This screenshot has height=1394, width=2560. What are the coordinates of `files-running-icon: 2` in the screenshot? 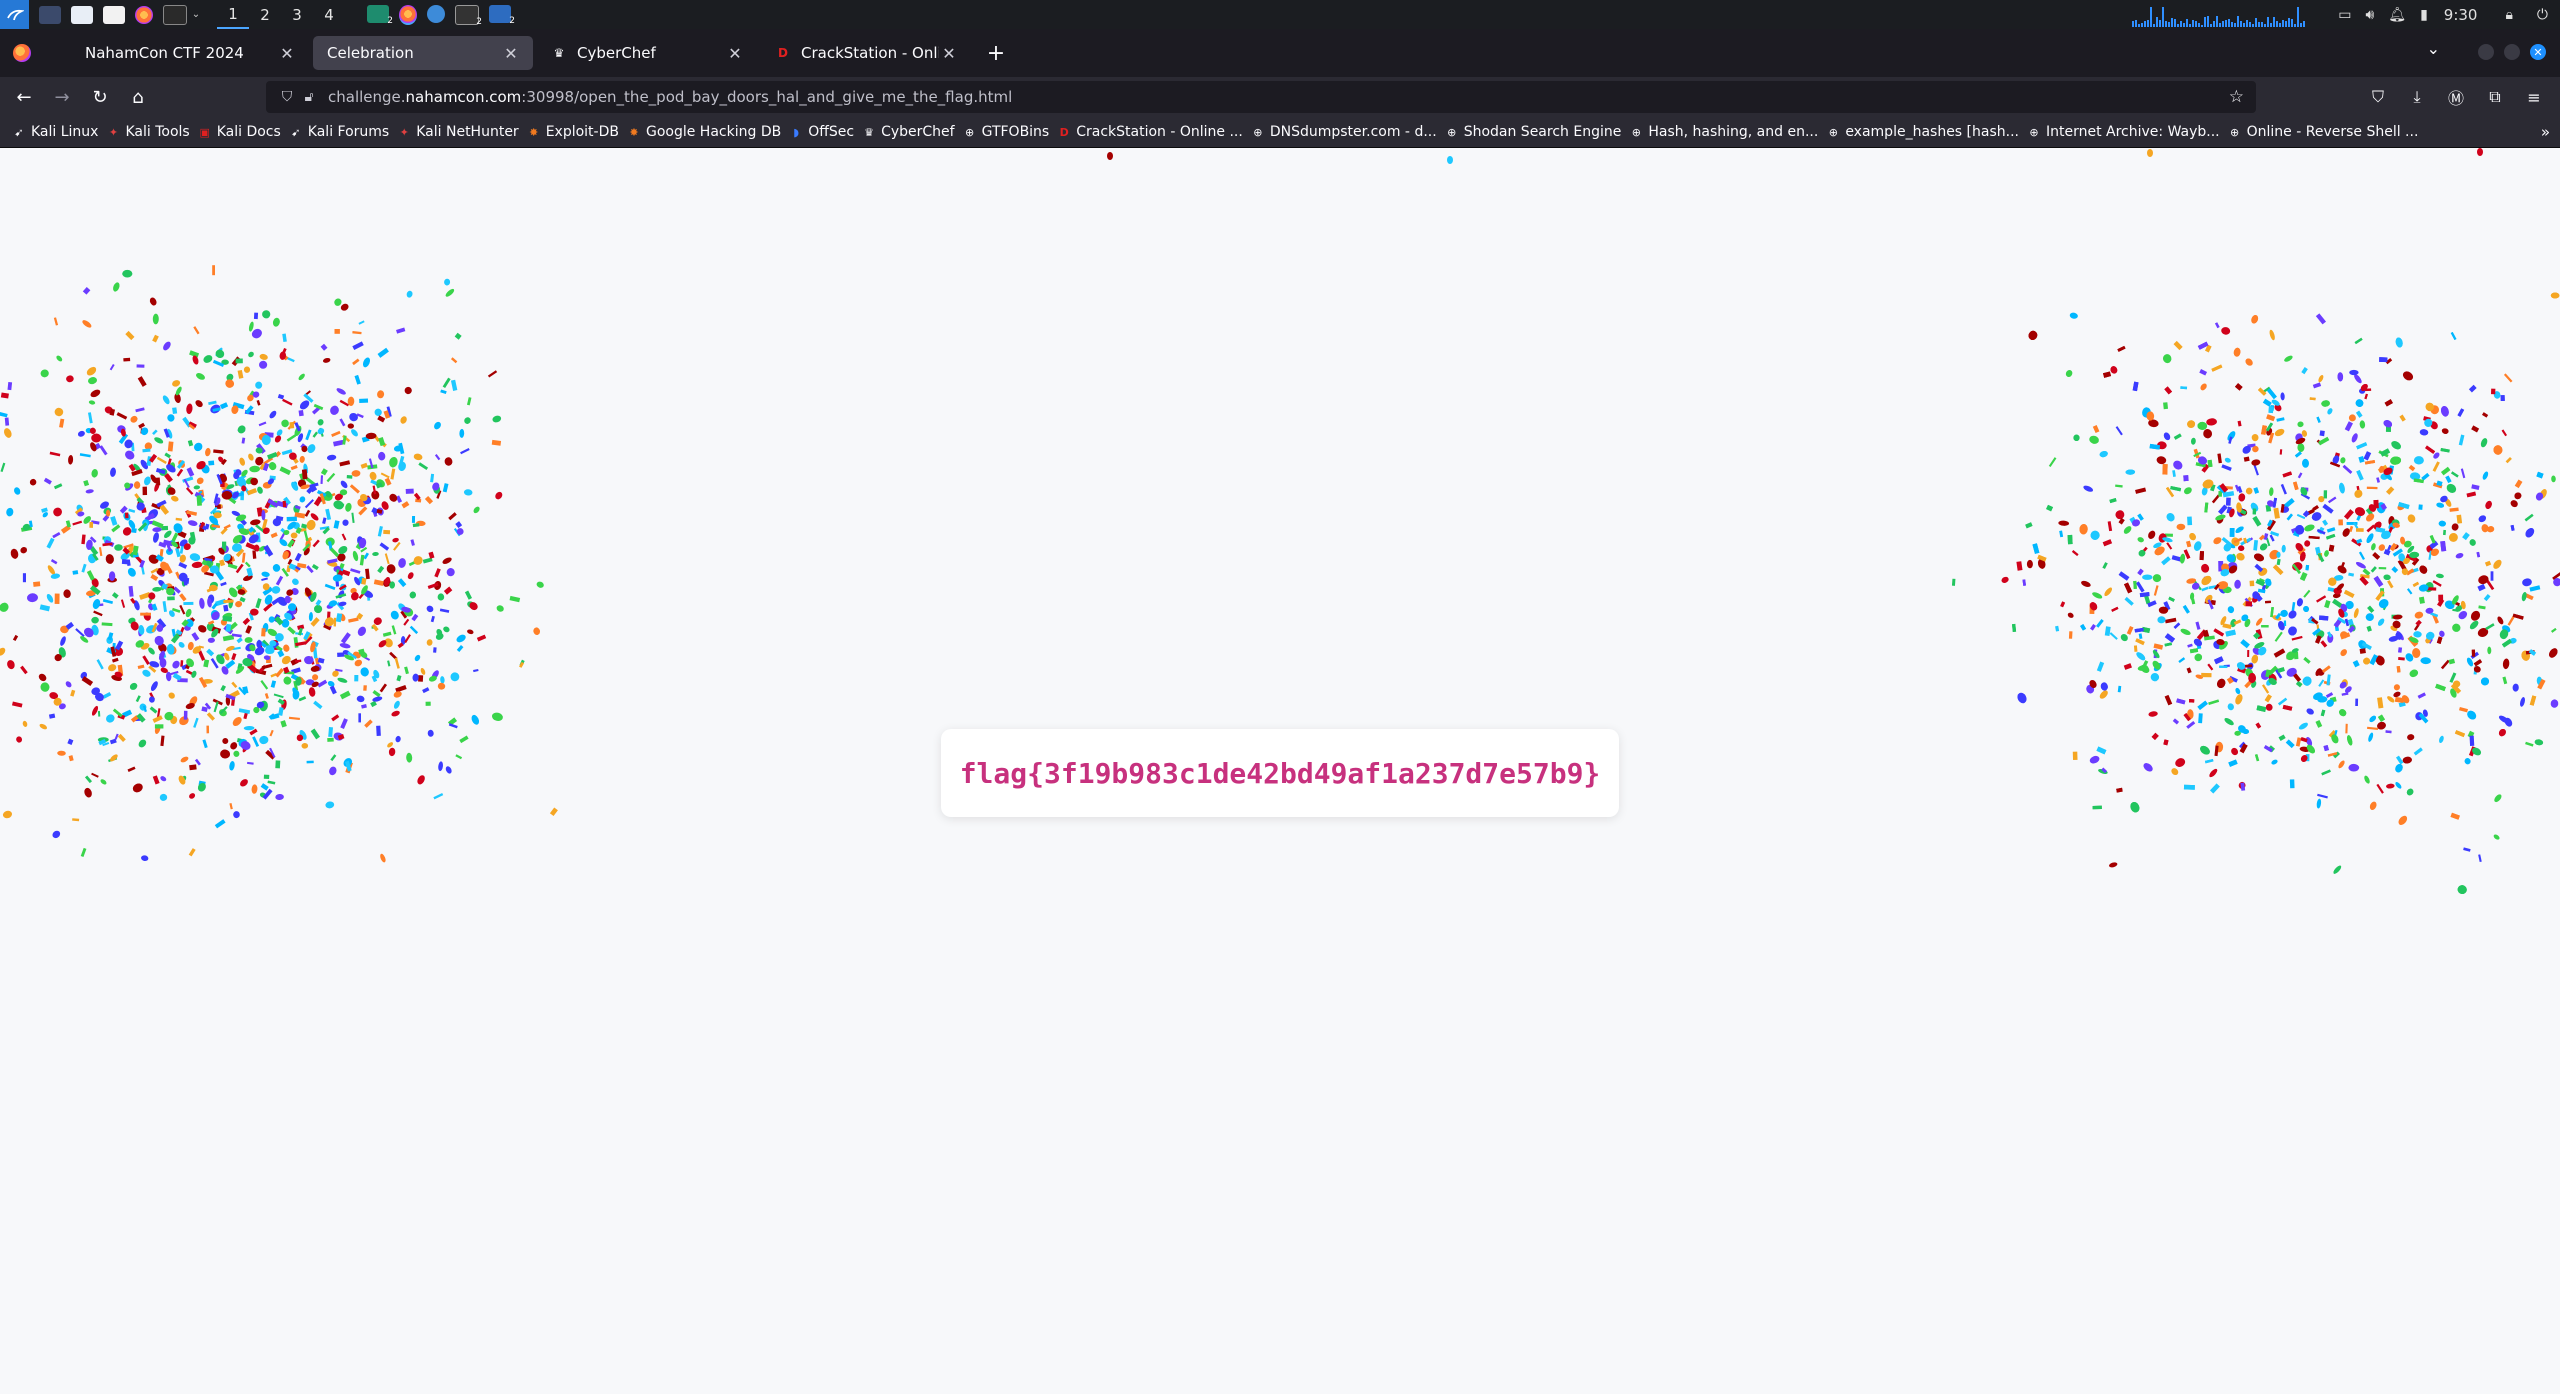 It's located at (502, 15).